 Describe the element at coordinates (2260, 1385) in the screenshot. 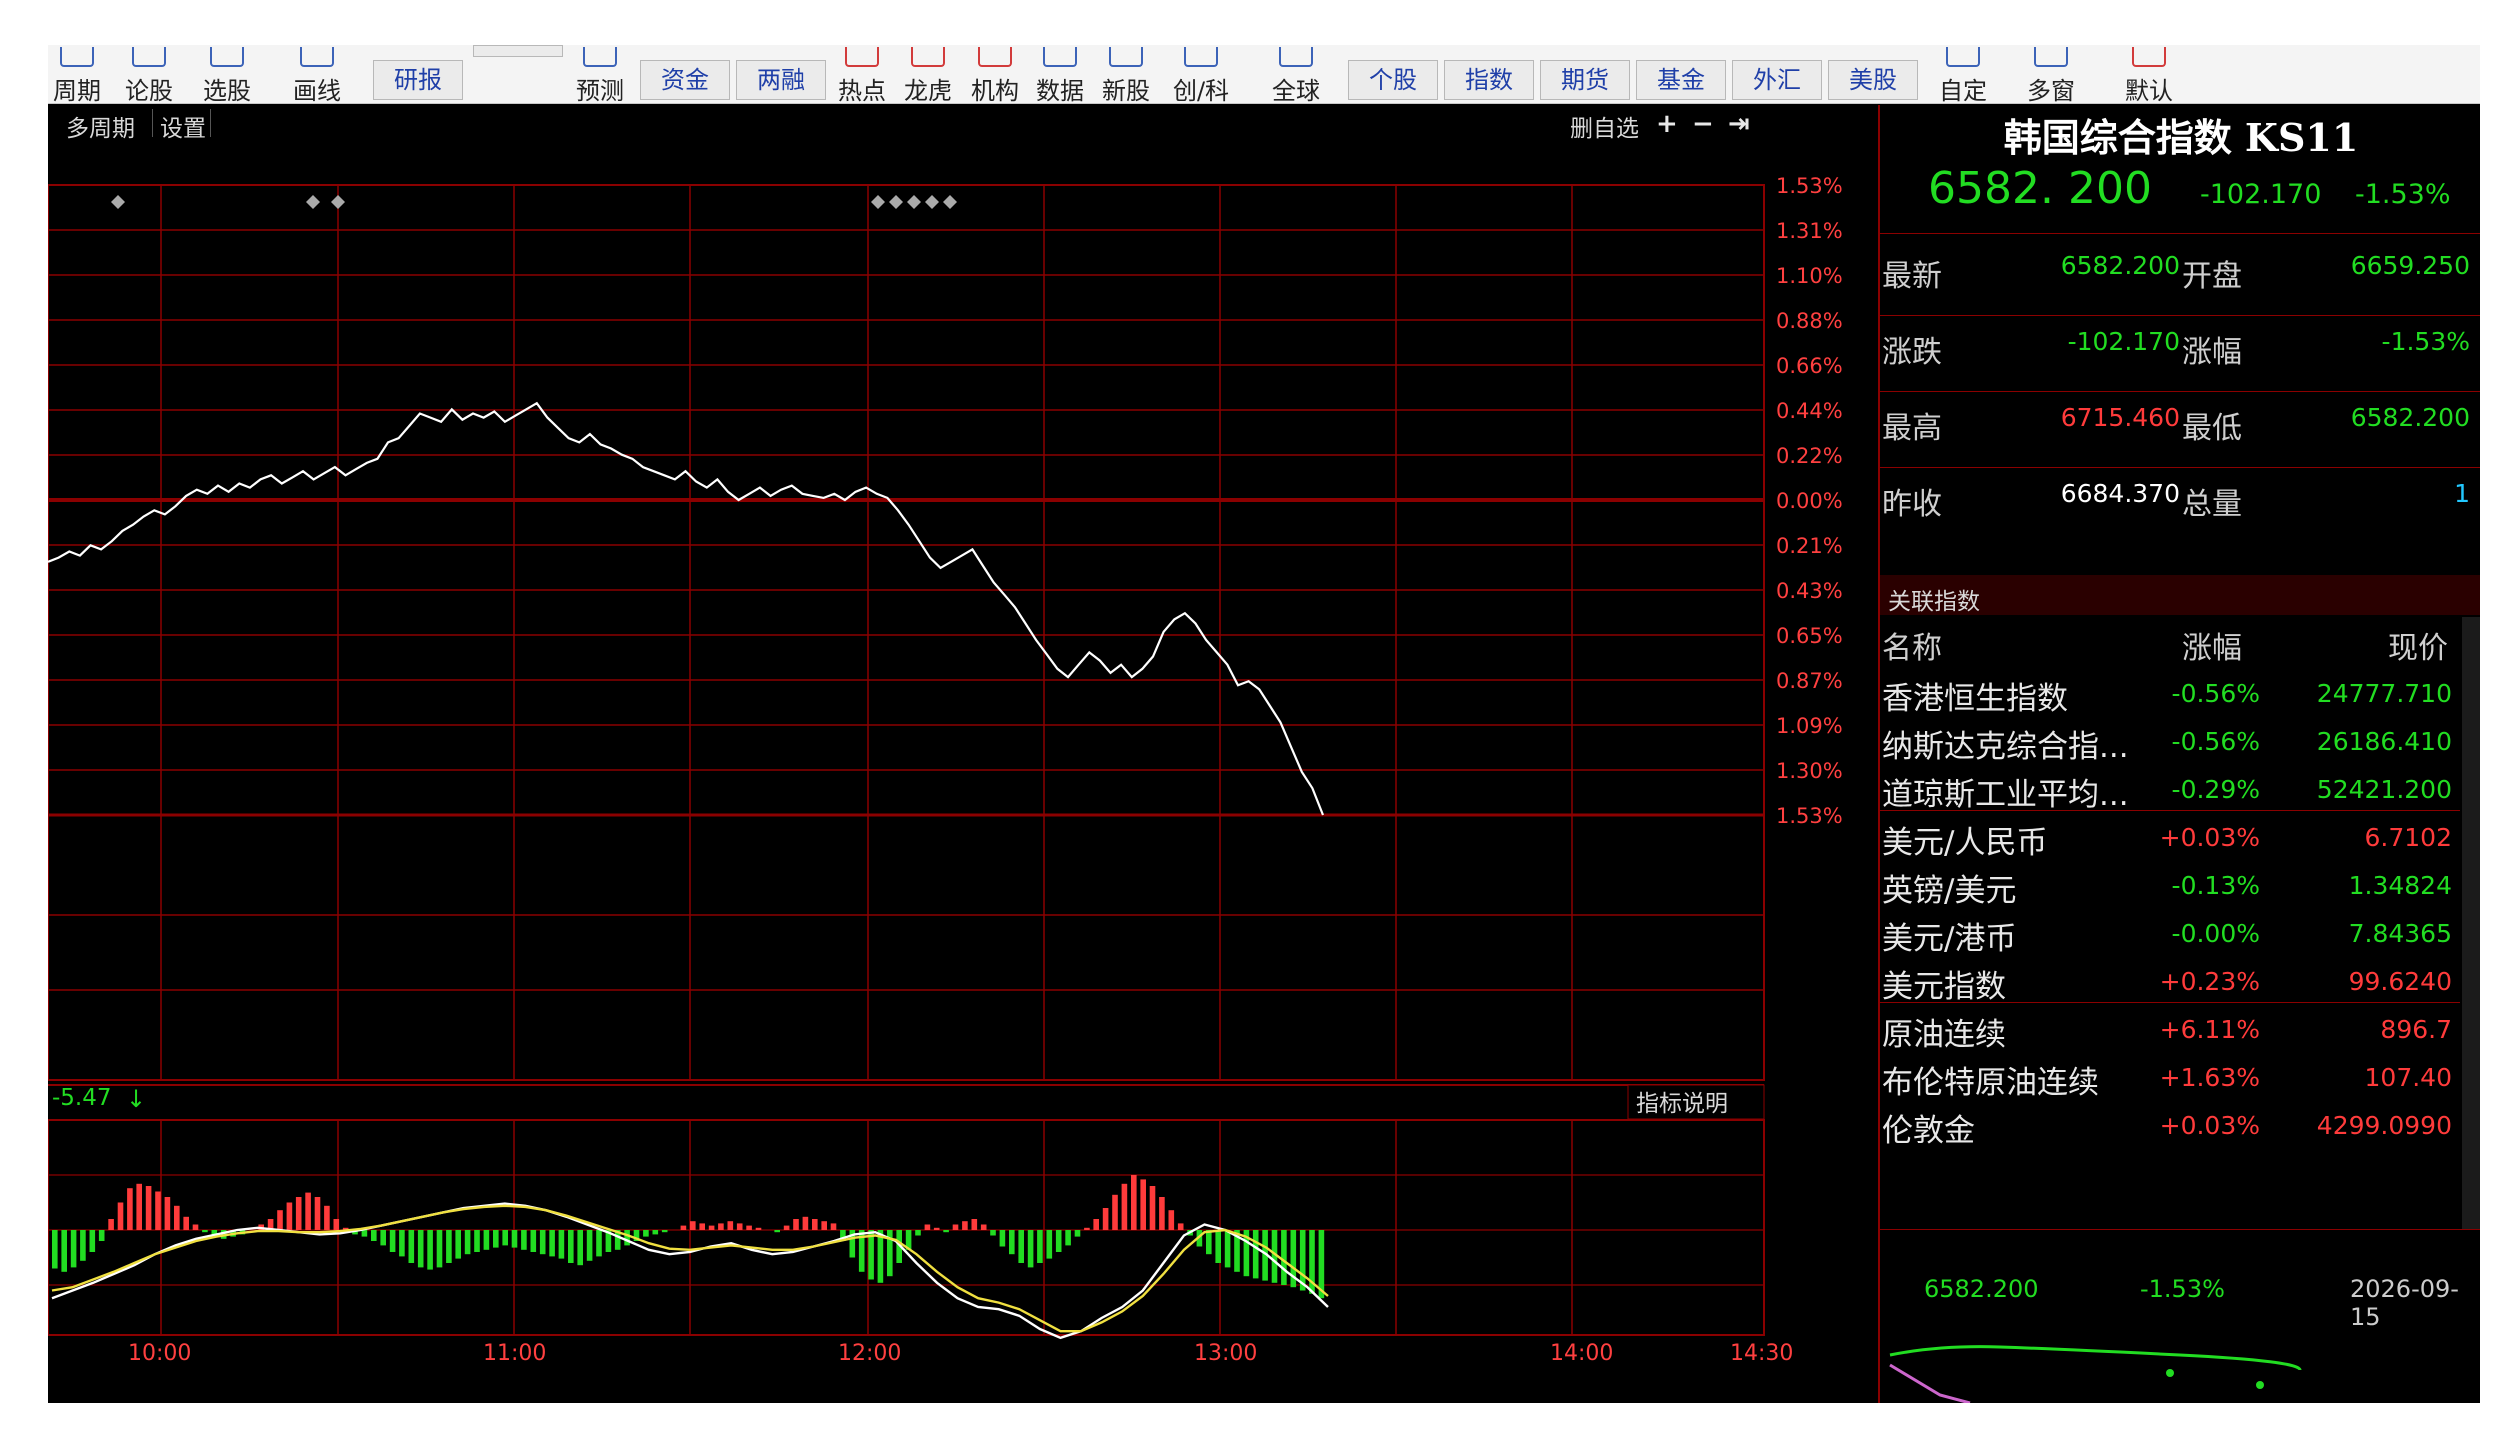

I see `mini-chart-dot` at that location.